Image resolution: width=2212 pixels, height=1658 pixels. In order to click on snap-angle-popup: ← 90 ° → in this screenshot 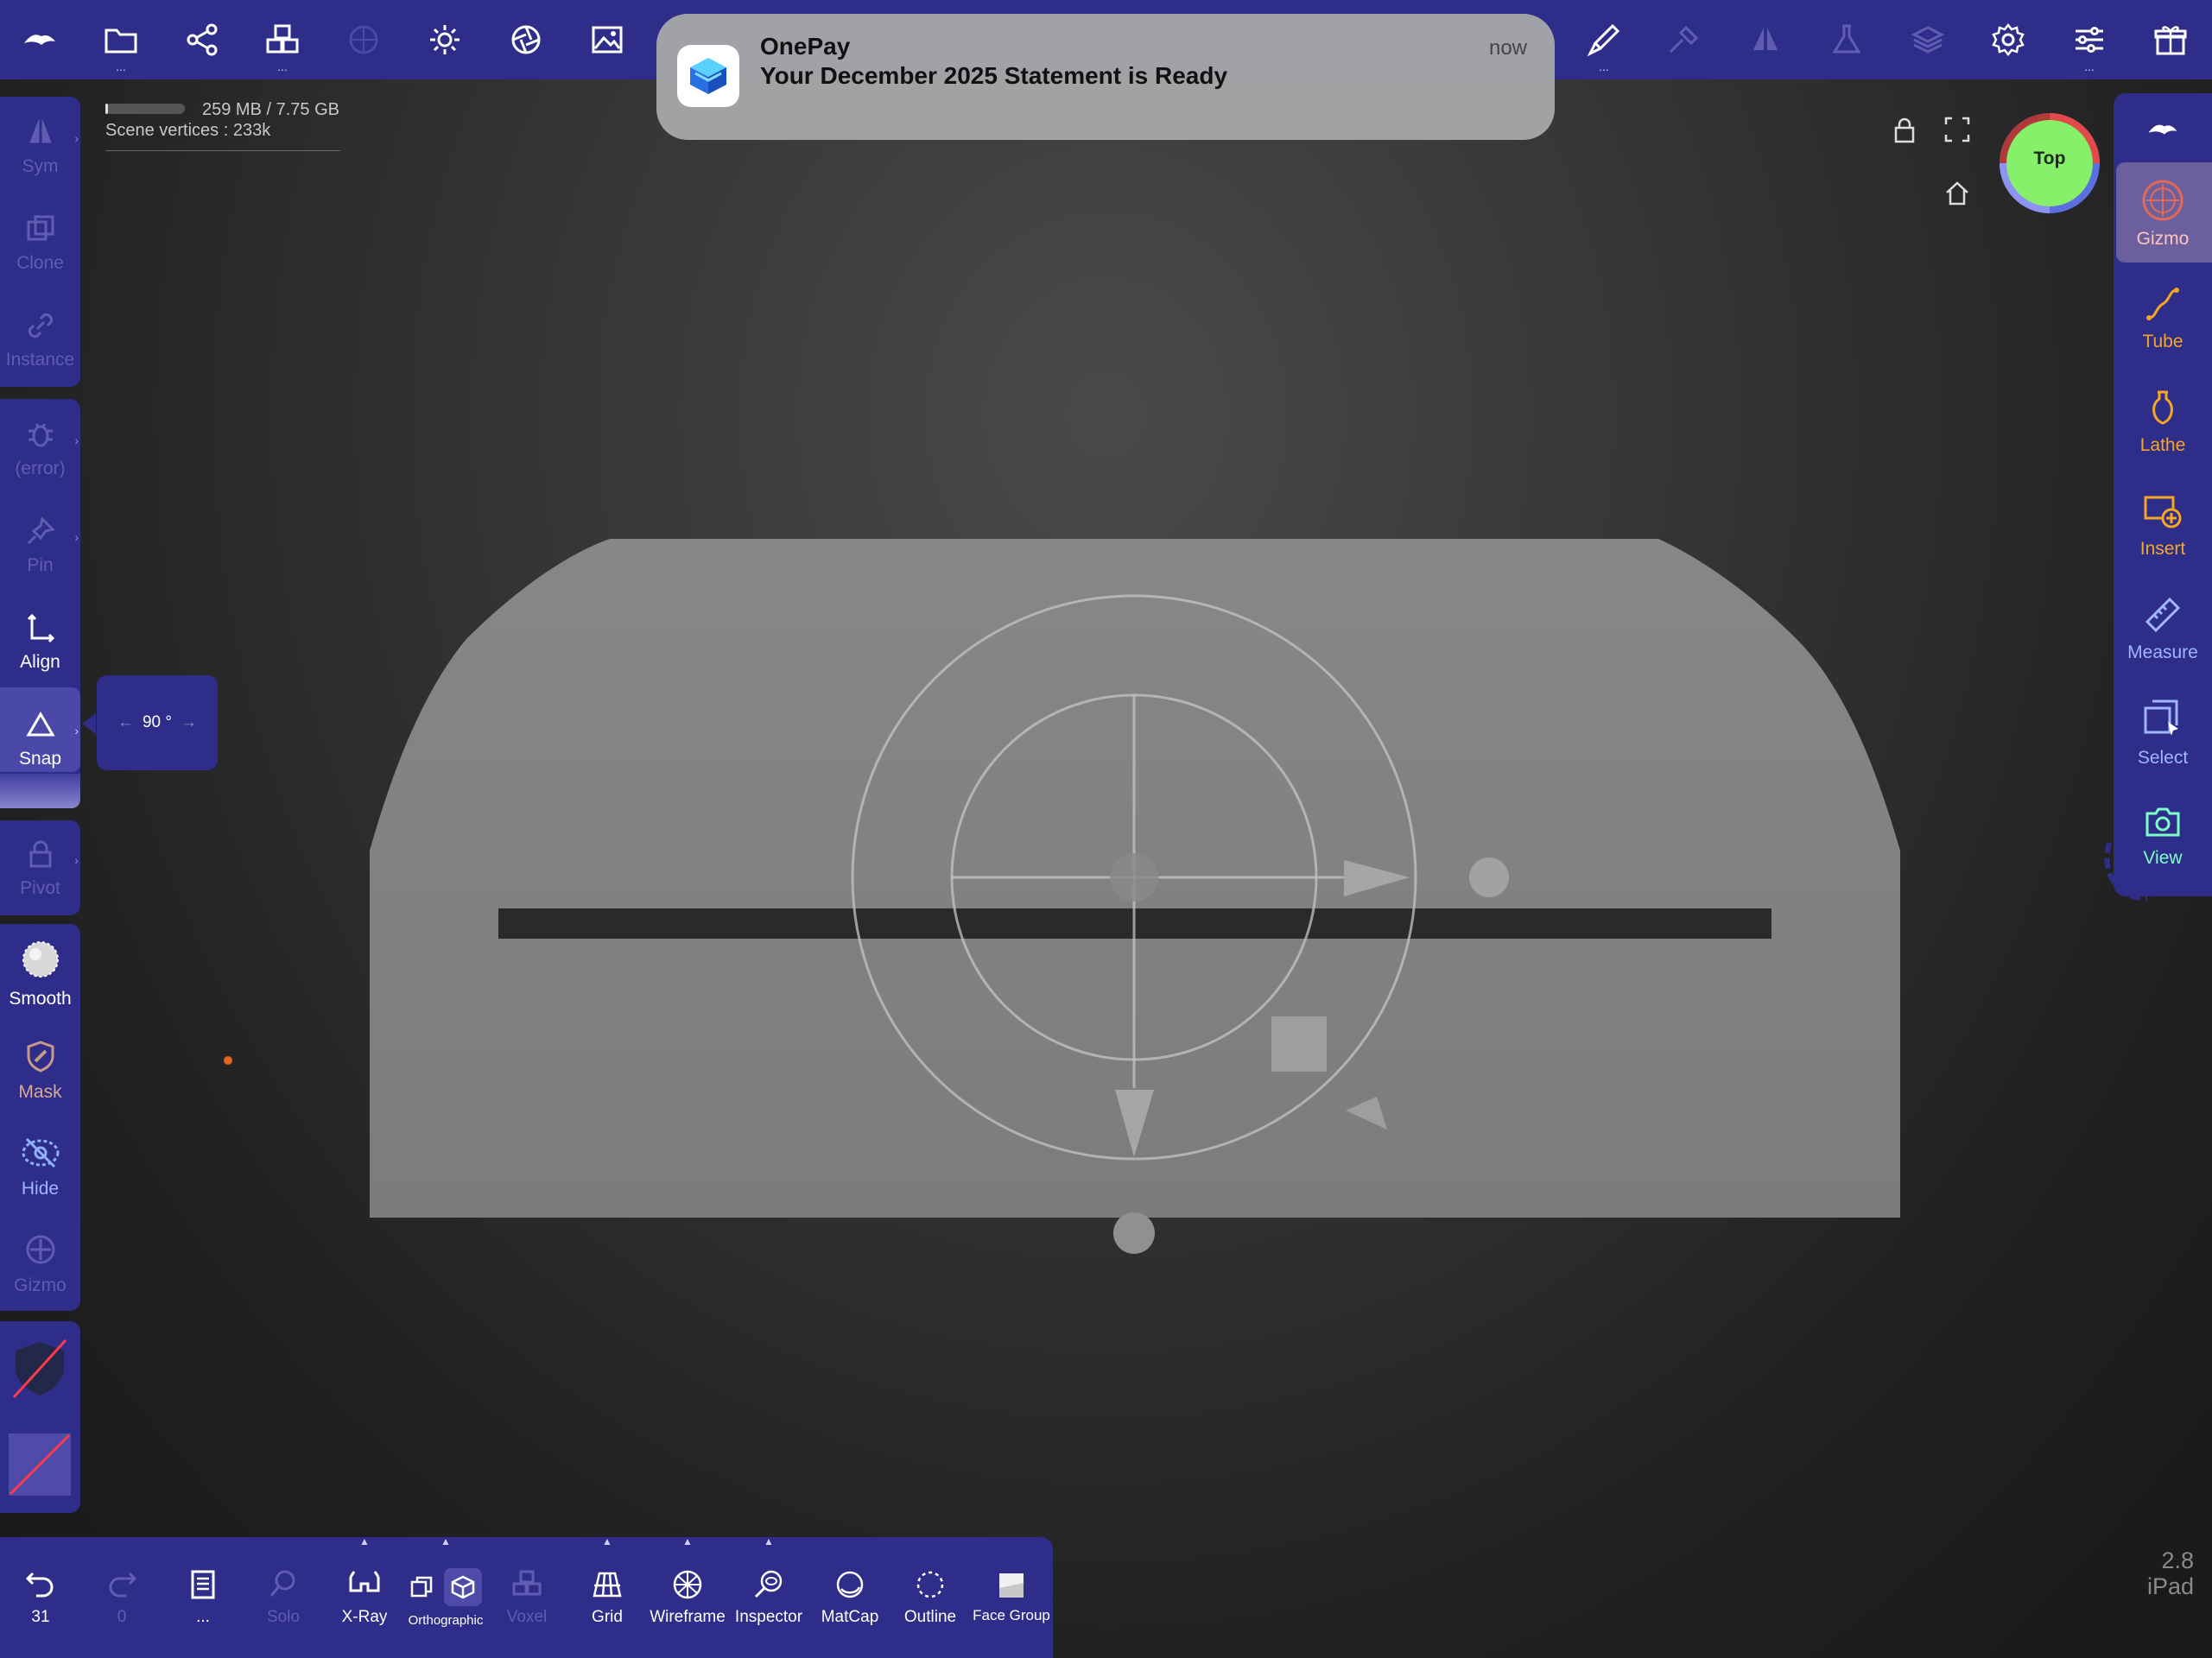, I will do `click(157, 722)`.